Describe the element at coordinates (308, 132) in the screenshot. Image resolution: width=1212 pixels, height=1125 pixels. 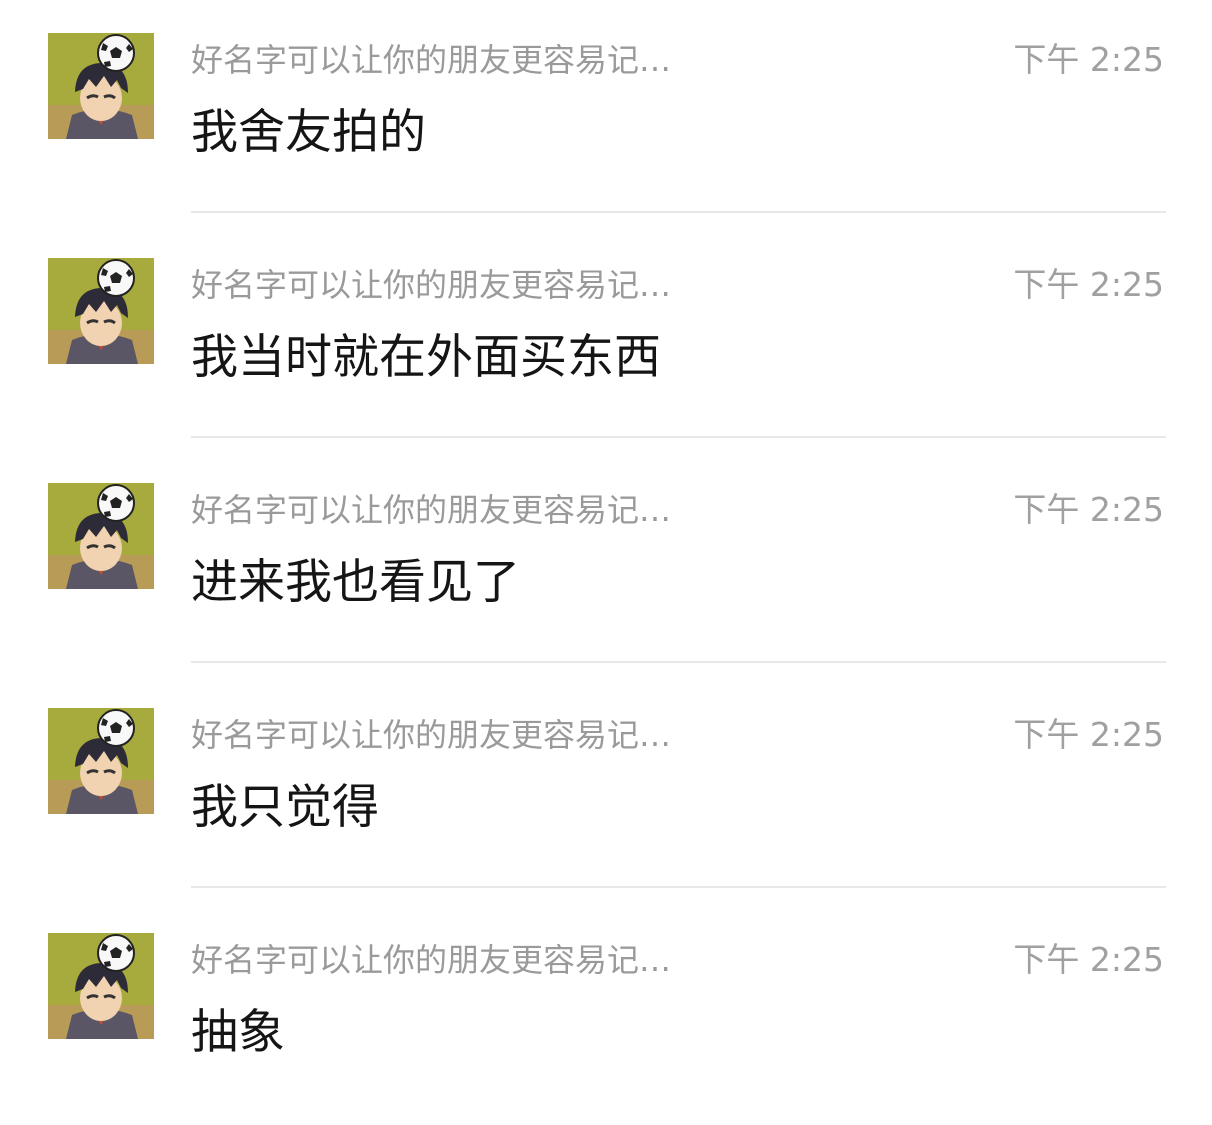
I see `message-text: 我舍友拍的` at that location.